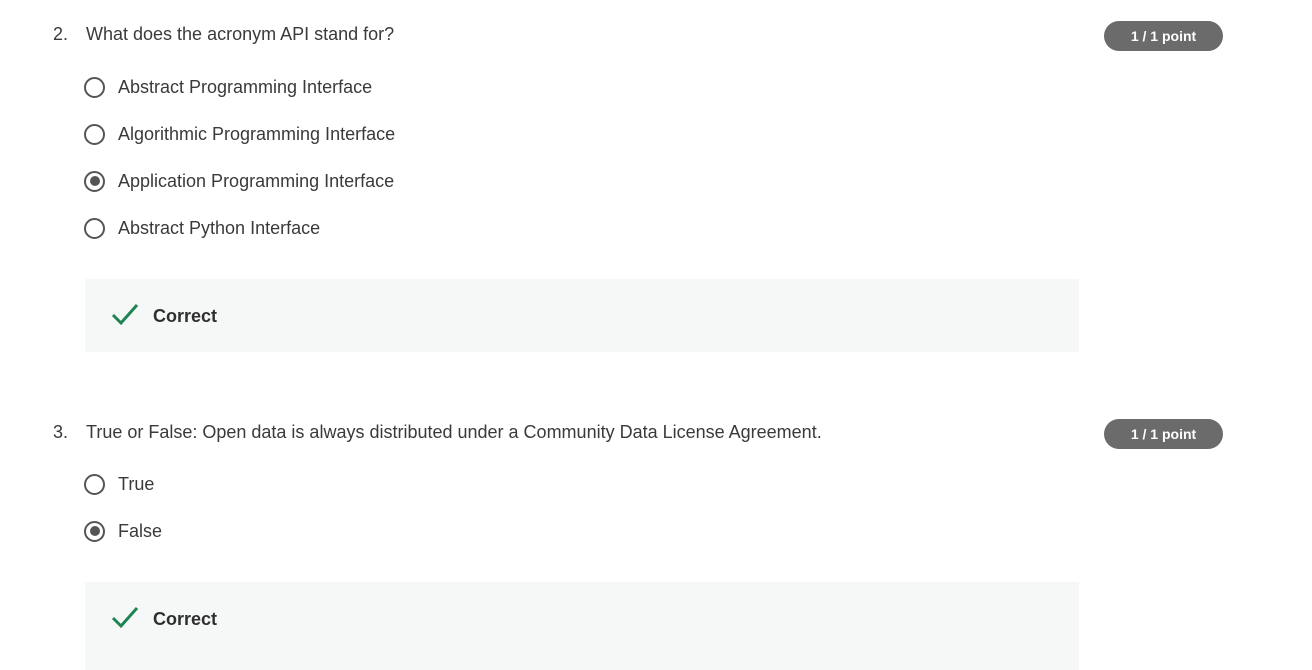 The height and width of the screenshot is (670, 1312). Describe the element at coordinates (140, 531) in the screenshot. I see `option-label: False` at that location.